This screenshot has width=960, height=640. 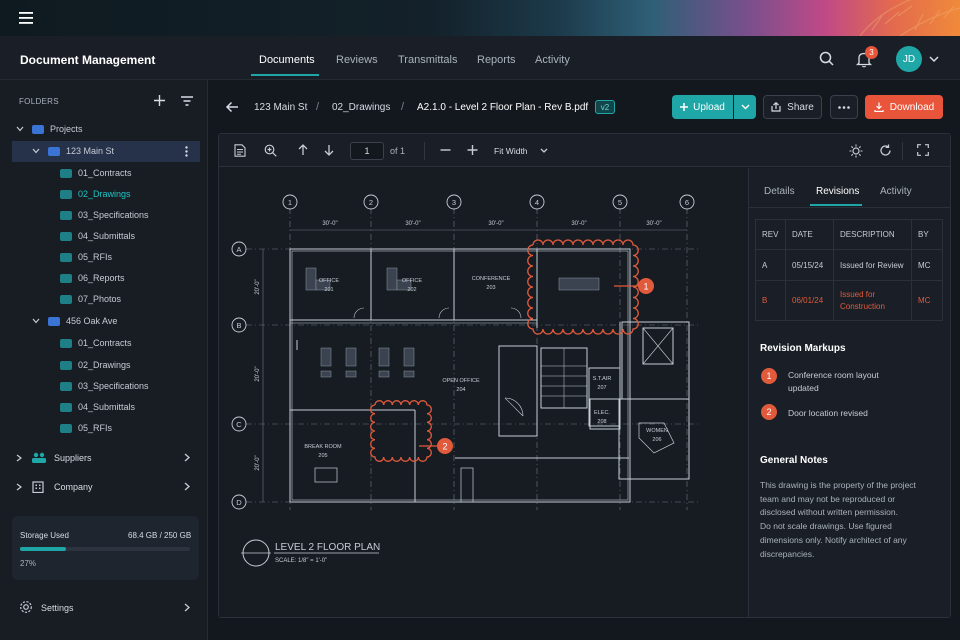 I want to click on filter-icon, so click(x=187, y=101).